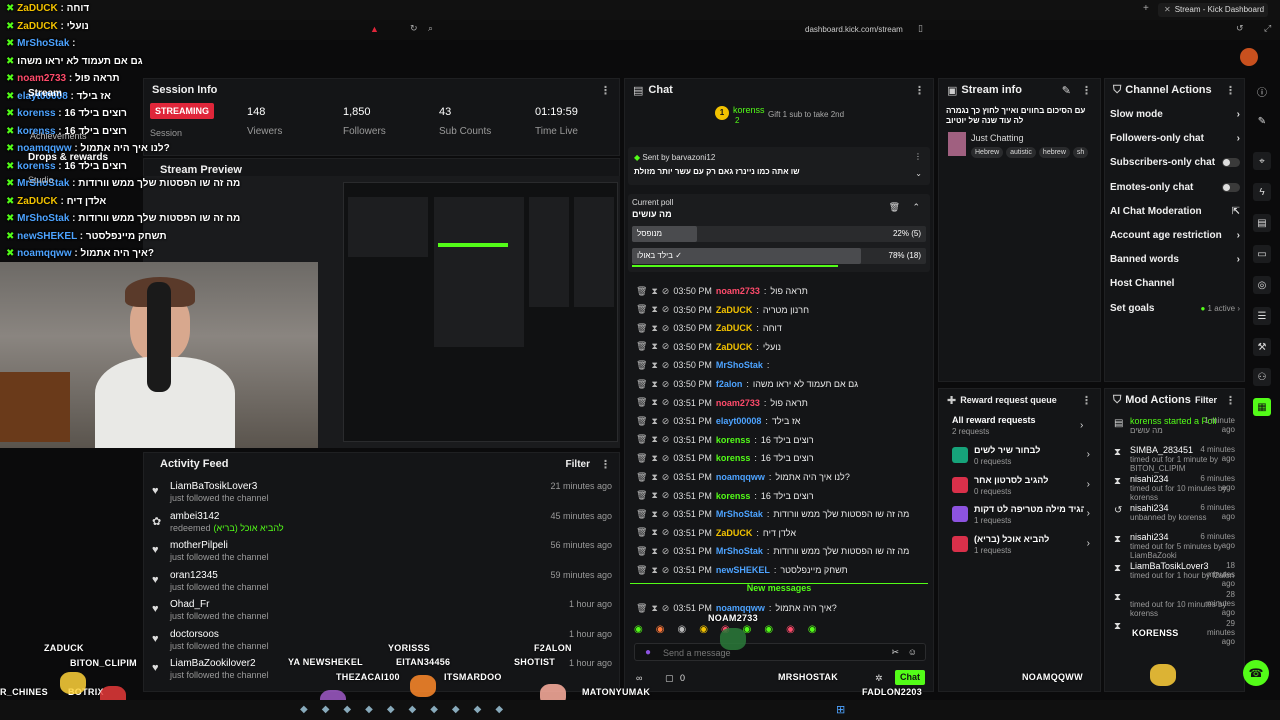  Describe the element at coordinates (1249, 57) in the screenshot. I see `avatar` at that location.